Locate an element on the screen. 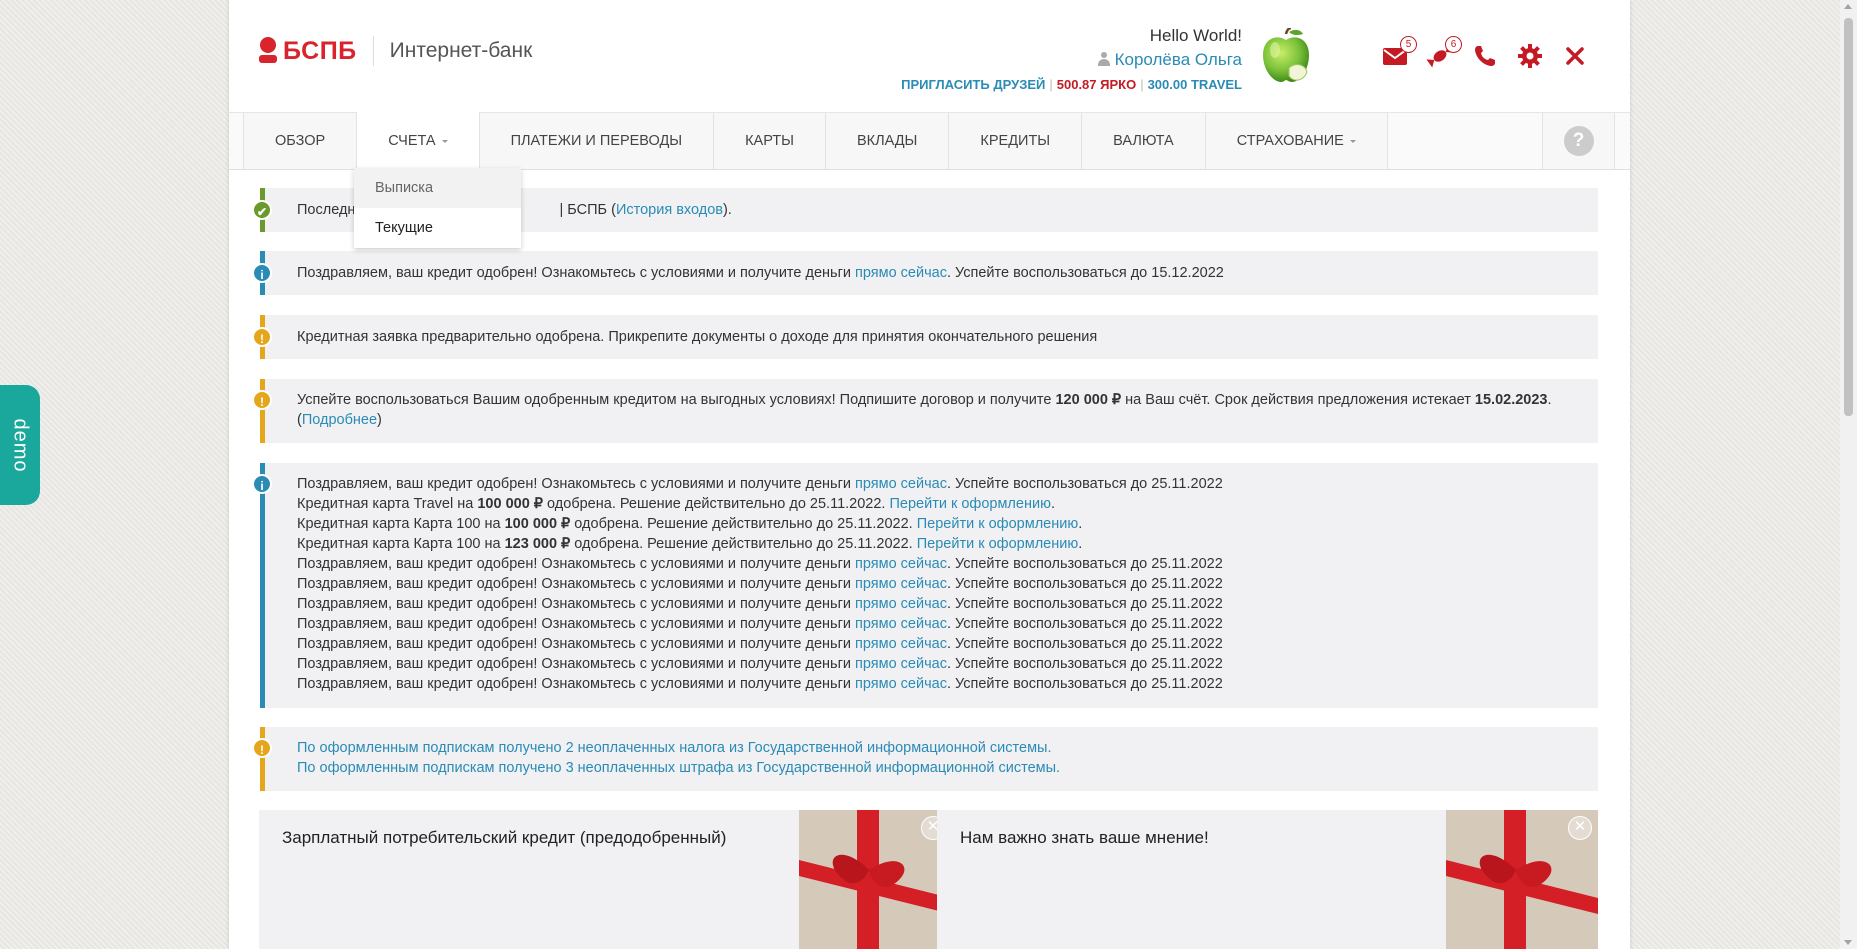 The width and height of the screenshot is (1857, 949). nav-payments: ПЛАТЕЖИ И ПЕРЕВОДЫ is located at coordinates (597, 141).